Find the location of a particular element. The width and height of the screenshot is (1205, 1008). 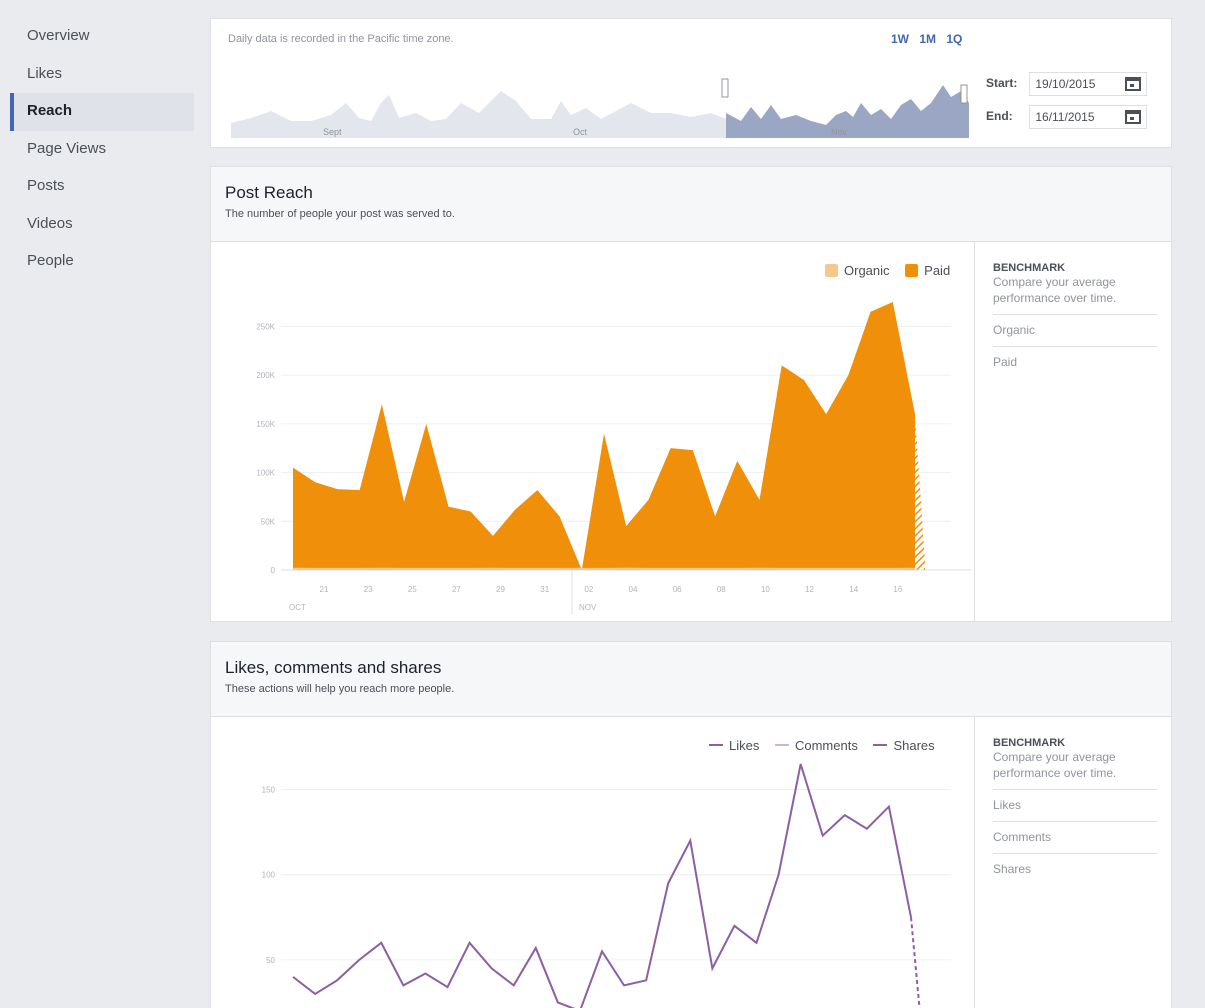

y-tick-label: 100 is located at coordinates (269, 875).